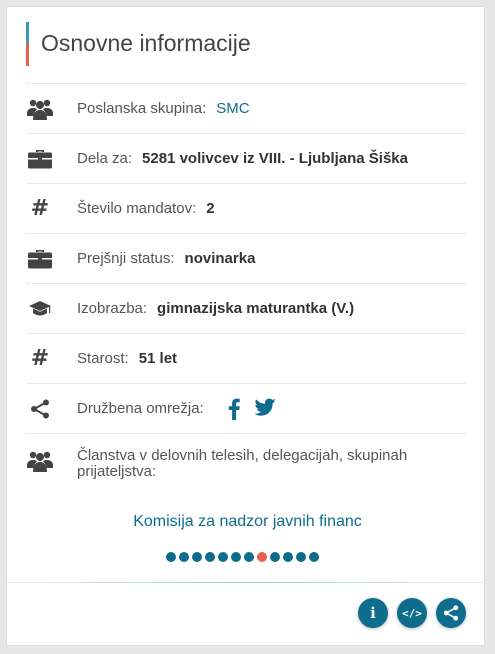 This screenshot has width=495, height=654. What do you see at coordinates (210, 208) in the screenshot?
I see `mandates-value: 2` at bounding box center [210, 208].